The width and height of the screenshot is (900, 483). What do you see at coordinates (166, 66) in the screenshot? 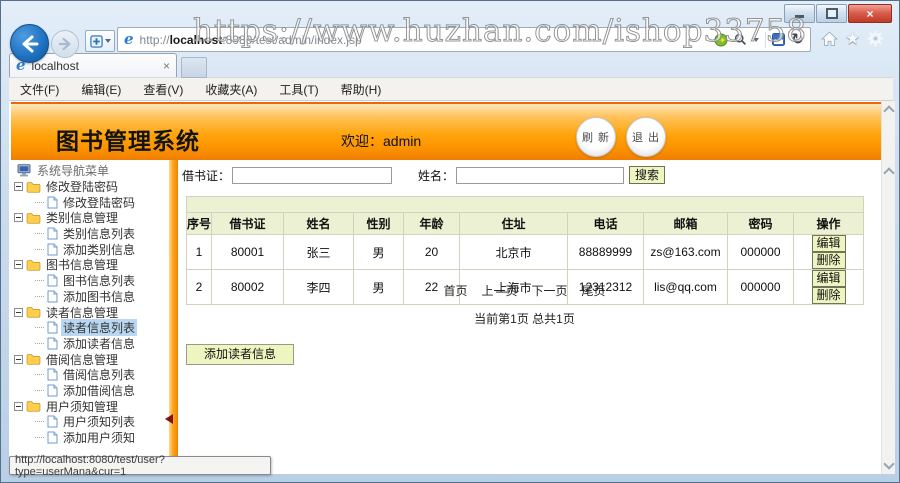
I see `tab-close-icon: ×` at bounding box center [166, 66].